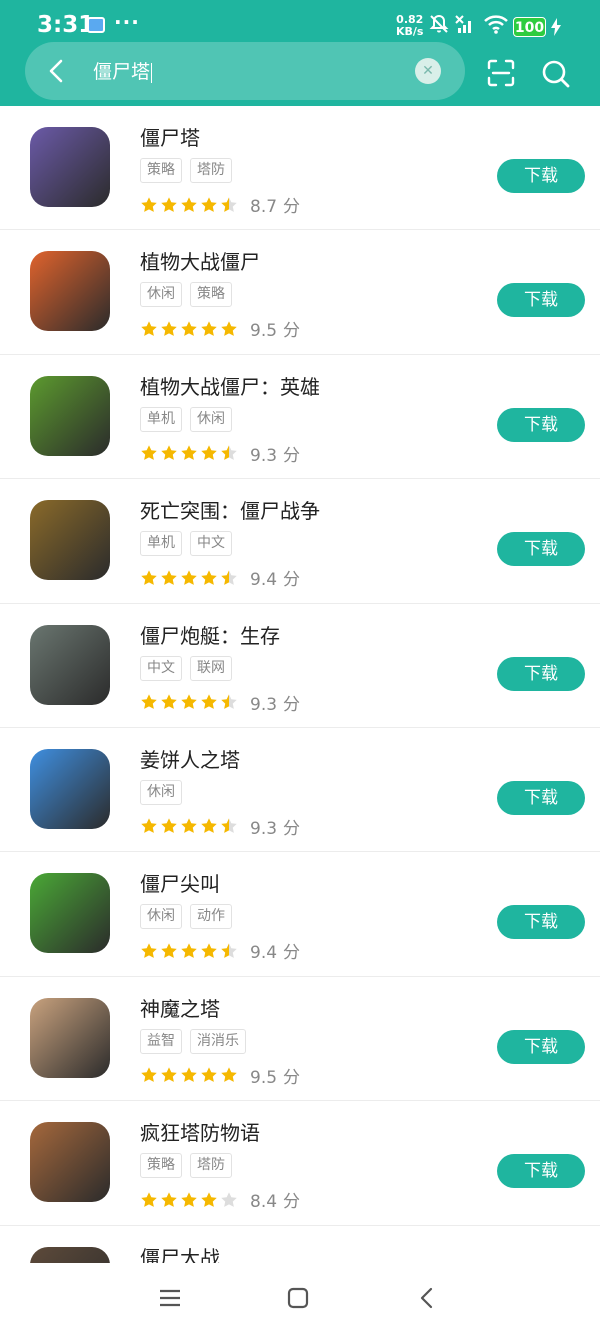 This screenshot has width=600, height=1333. Describe the element at coordinates (170, 1298) in the screenshot. I see `menu-icon` at that location.